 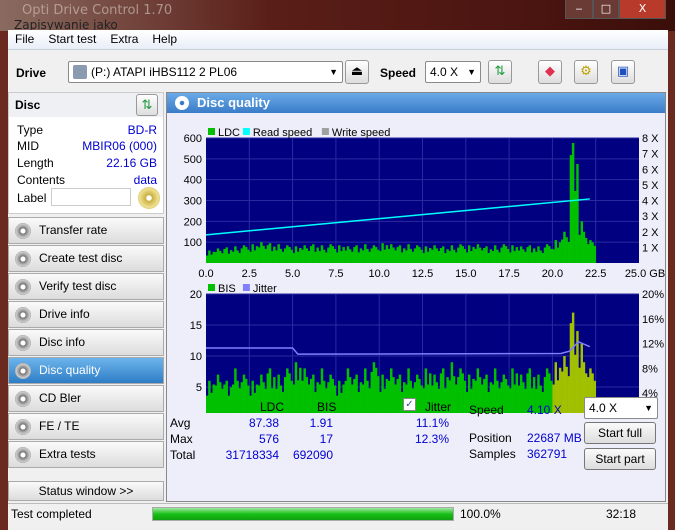 What do you see at coordinates (205, 274) in the screenshot?
I see `x-tick-label: 0.0` at bounding box center [205, 274].